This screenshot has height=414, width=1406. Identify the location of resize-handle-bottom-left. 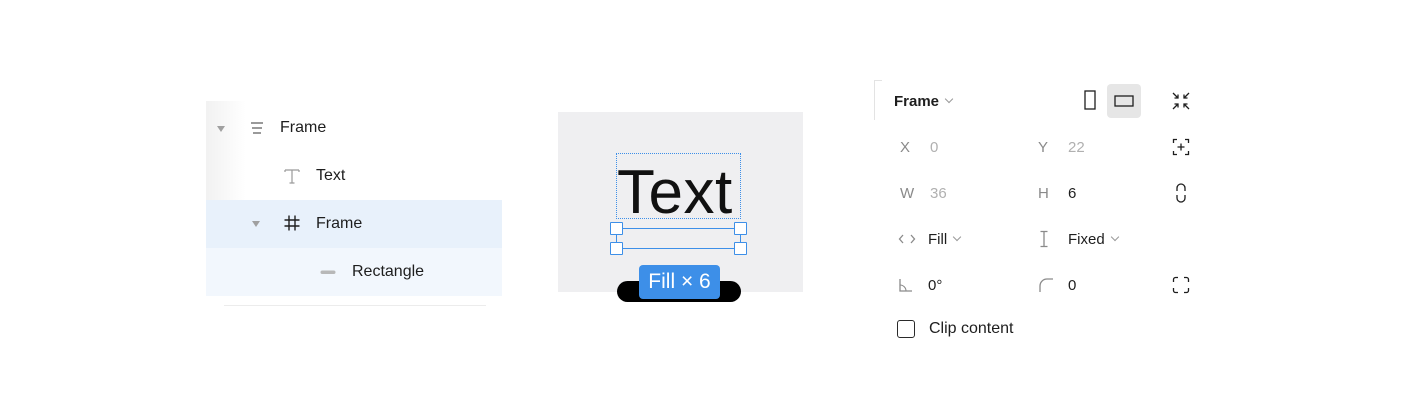
(616, 248).